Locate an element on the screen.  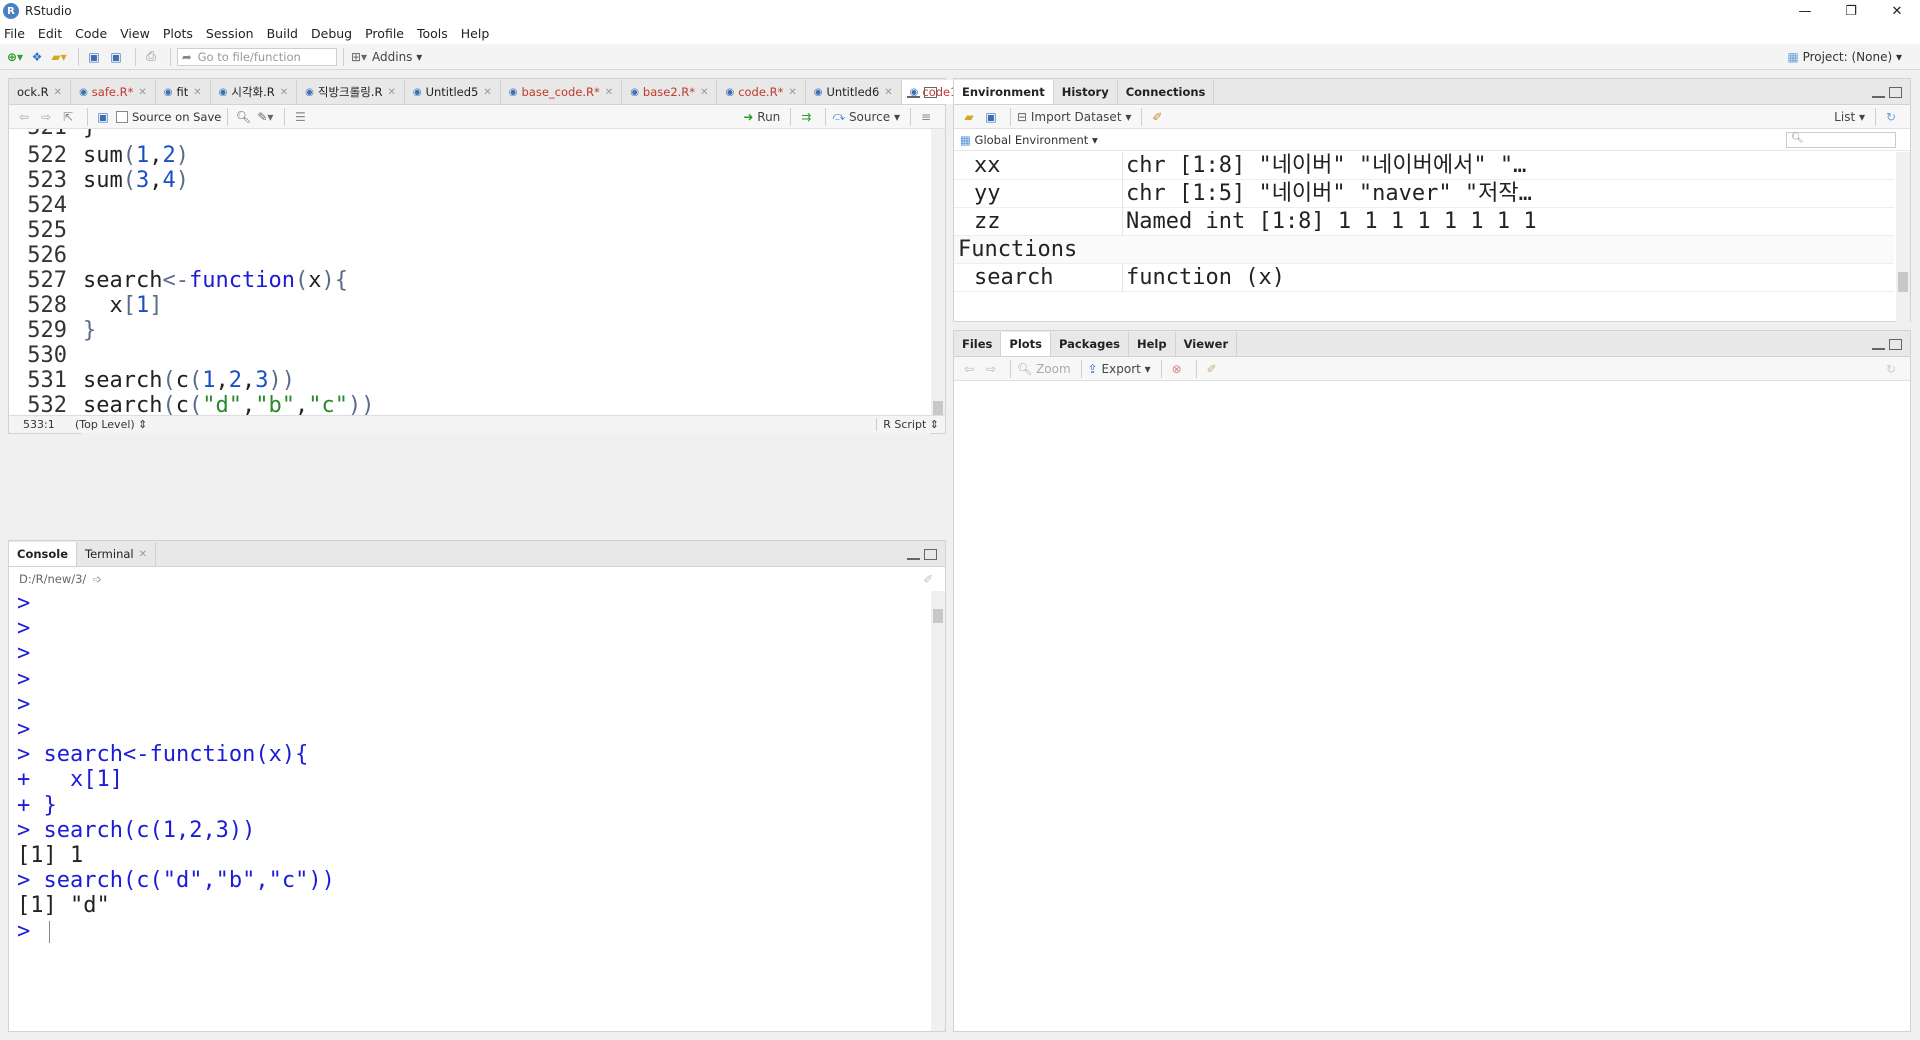
tab-environment: Environment is located at coordinates (1004, 92).